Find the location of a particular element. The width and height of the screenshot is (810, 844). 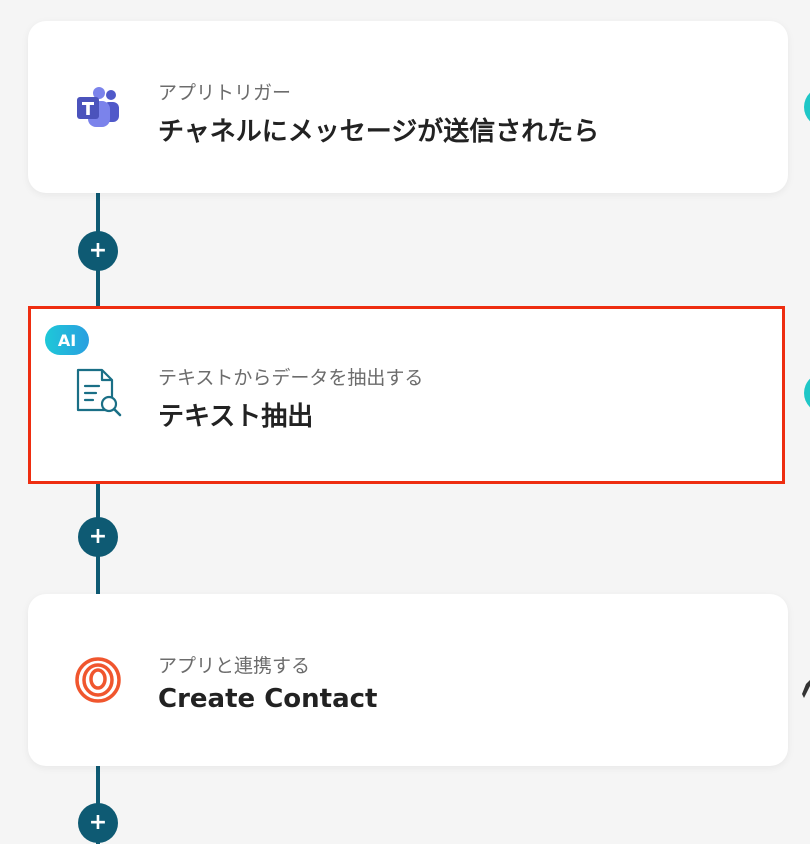

step-title: チャネルにメッセージが送信されたら is located at coordinates (379, 132).